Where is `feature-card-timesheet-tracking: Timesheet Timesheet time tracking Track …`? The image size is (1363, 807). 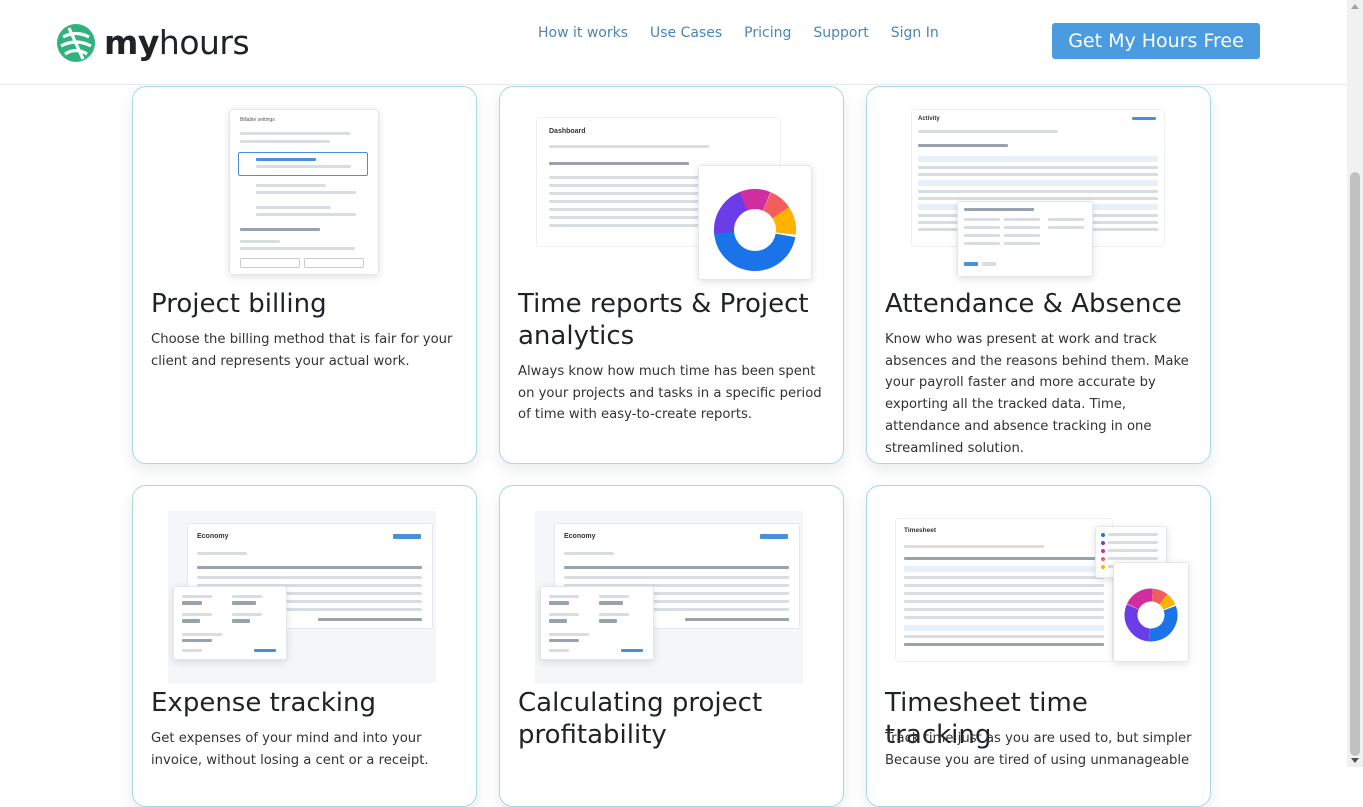
feature-card-timesheet-tracking: Timesheet Timesheet time tracking Track … is located at coordinates (1038, 646).